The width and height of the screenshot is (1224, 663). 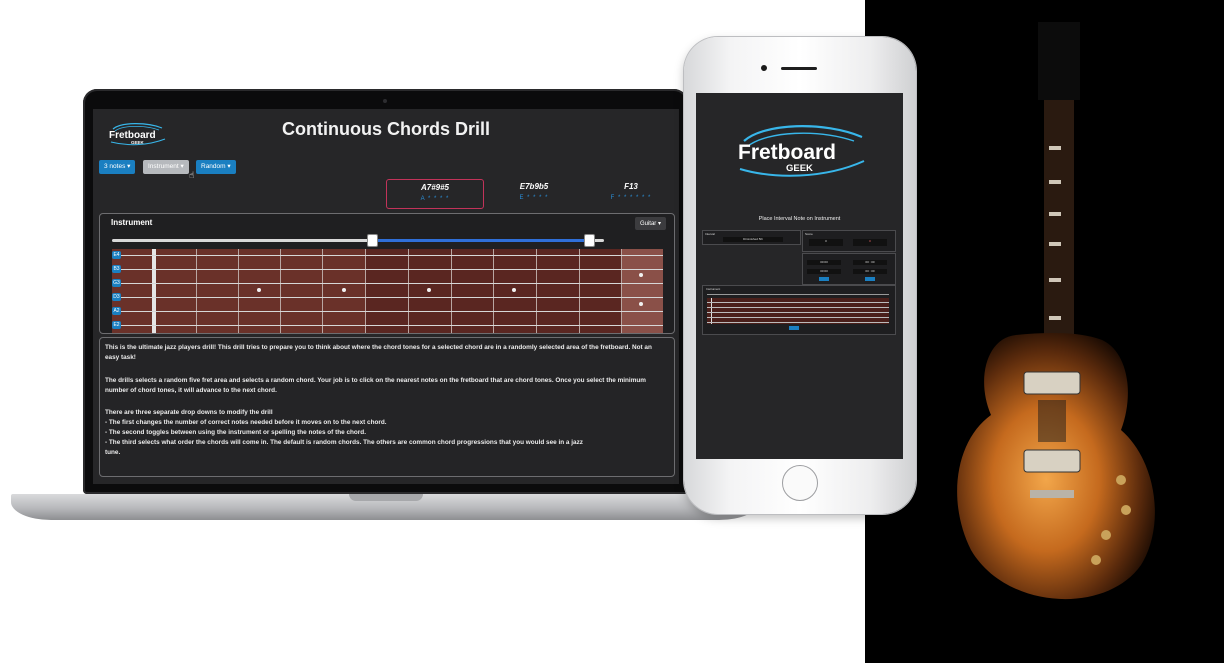 I want to click on fretboard-geek-logo: Fretboard GEEK, so click(x=801, y=150).